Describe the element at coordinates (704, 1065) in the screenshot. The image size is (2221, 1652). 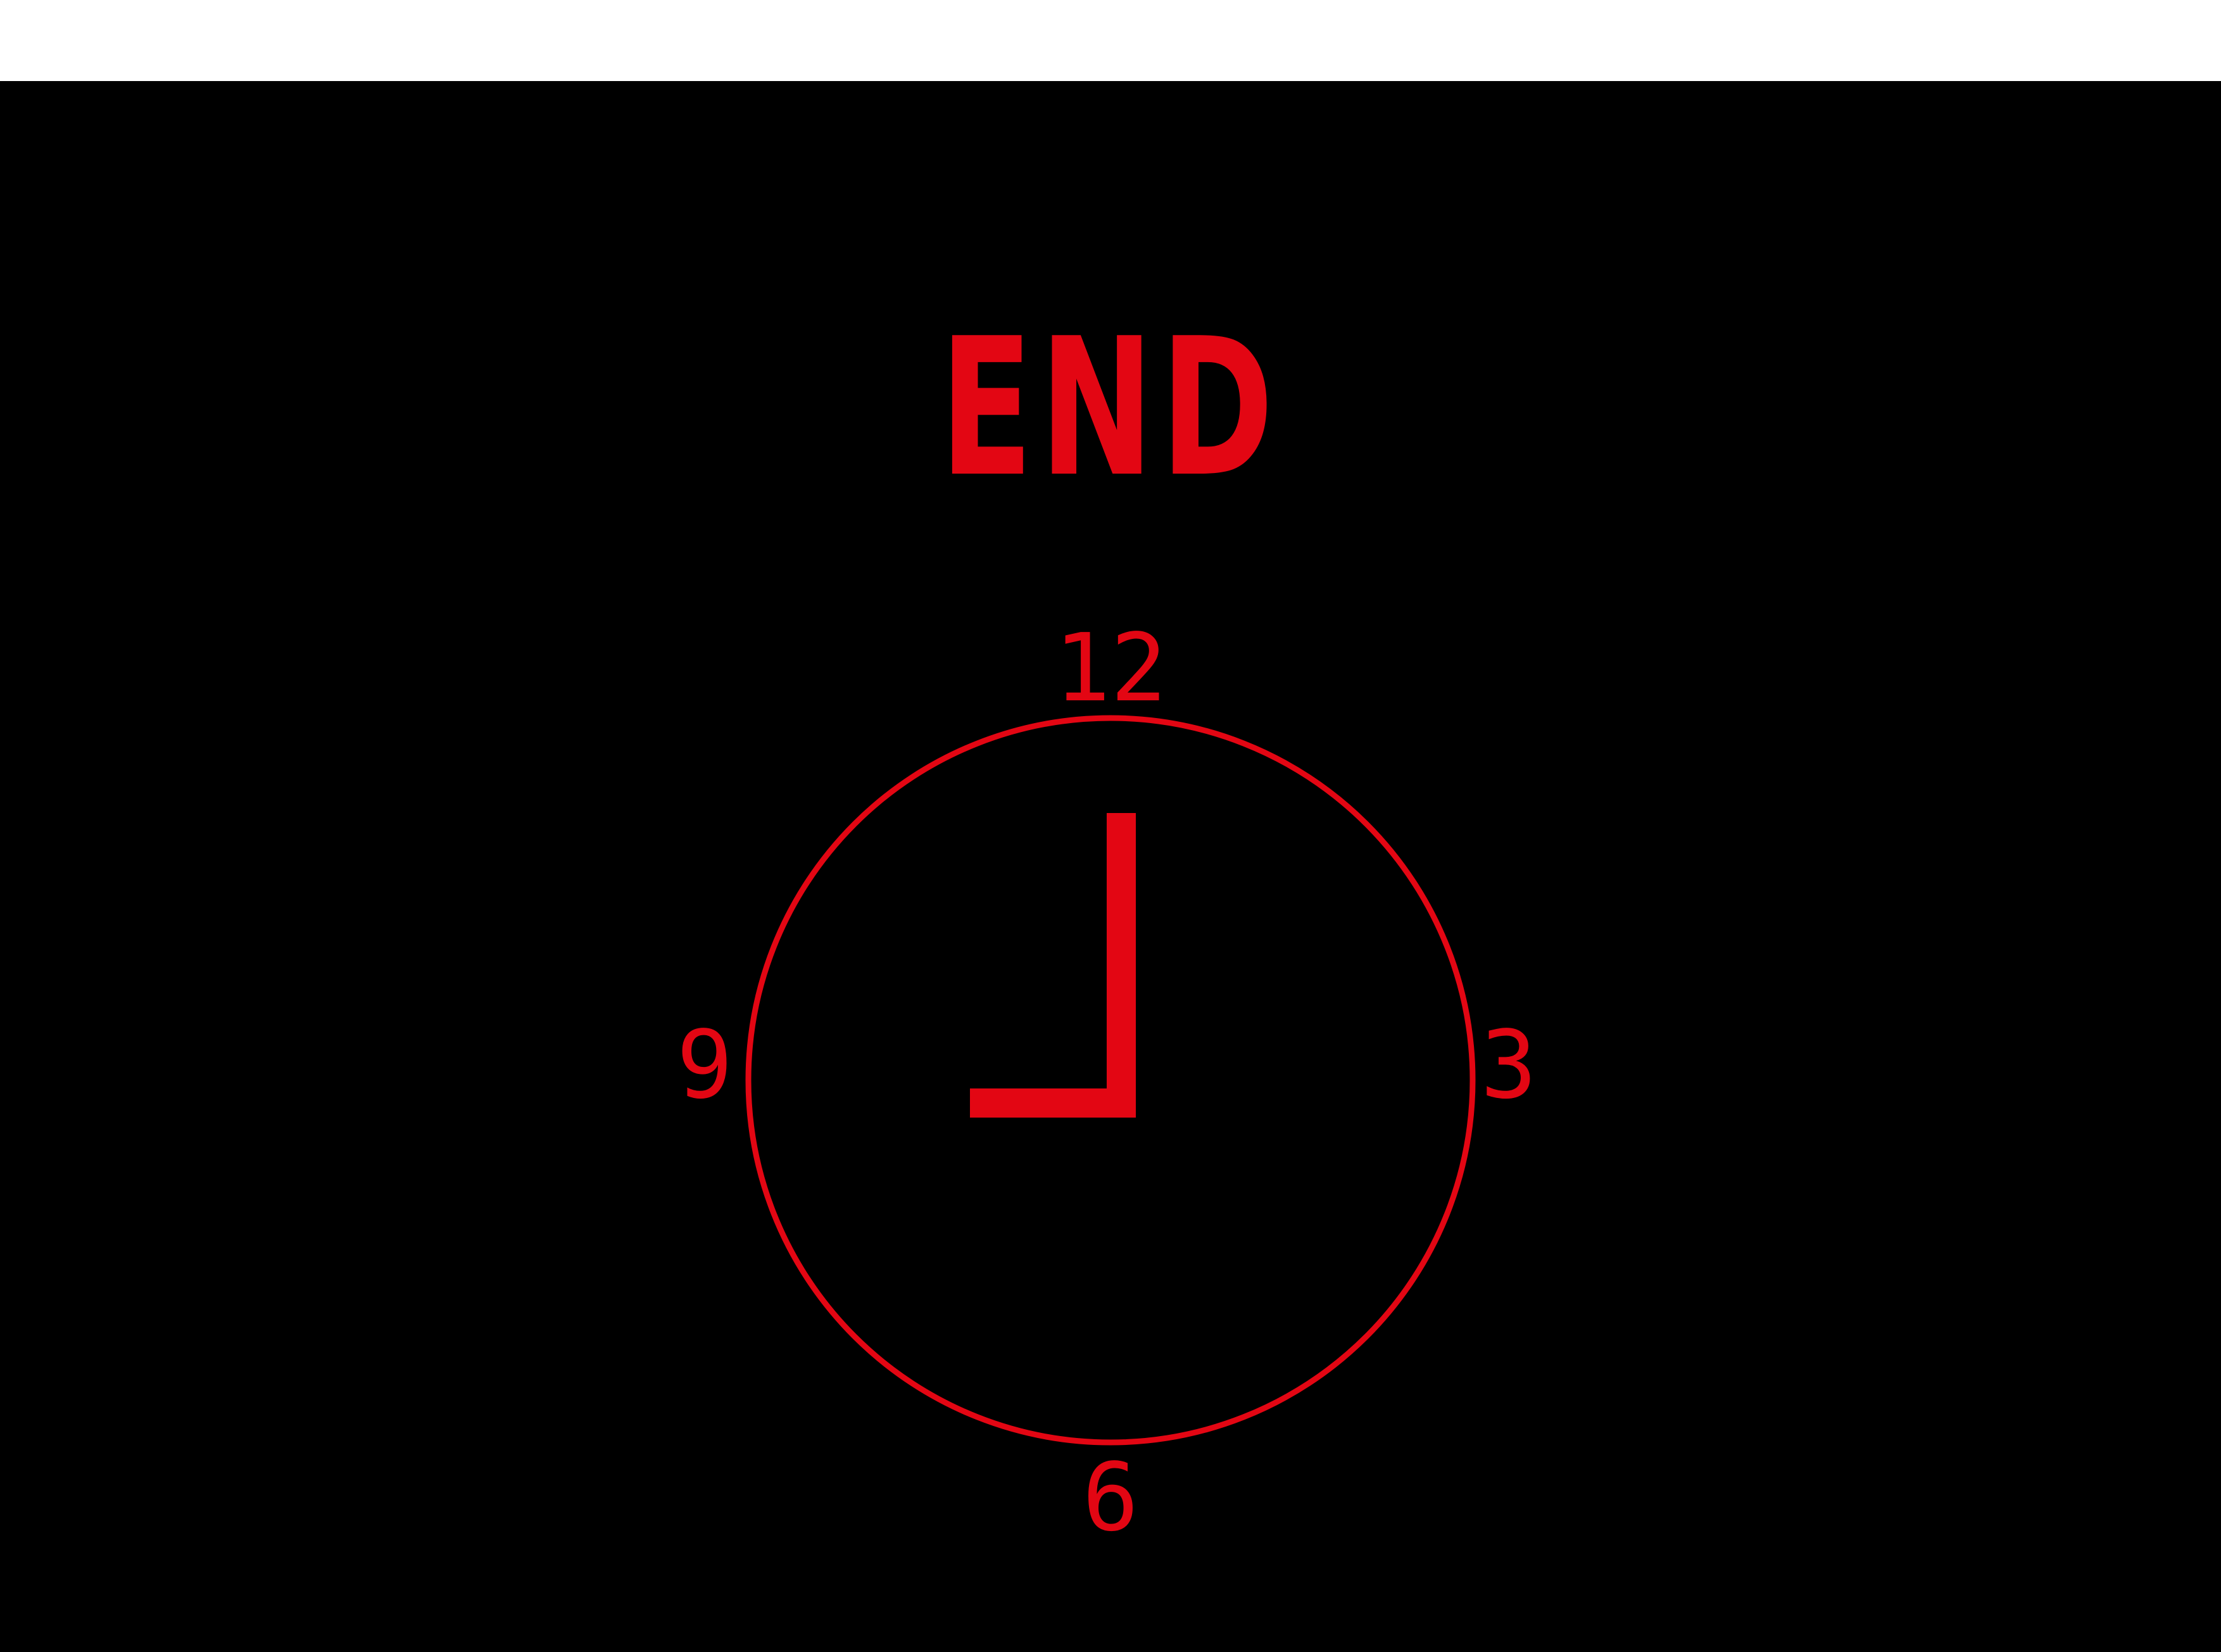
I see `numeral-9: 9` at that location.